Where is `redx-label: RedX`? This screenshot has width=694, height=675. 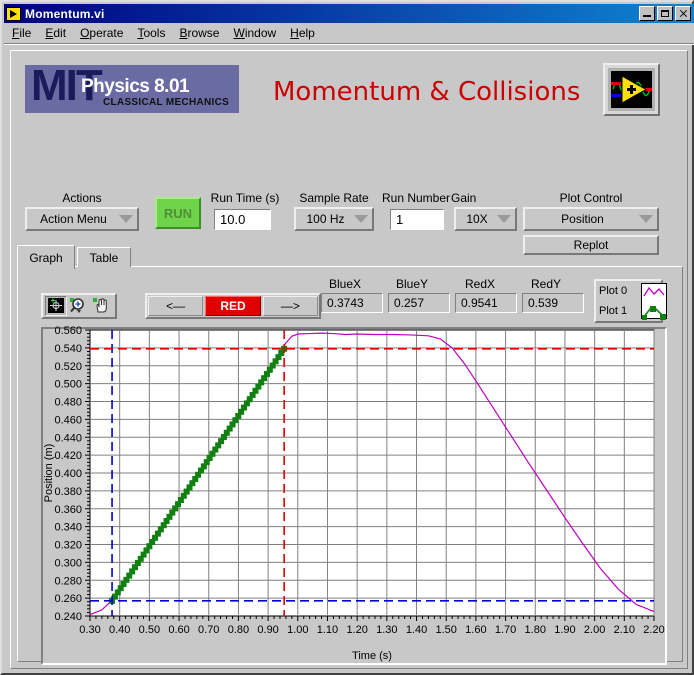 redx-label: RedX is located at coordinates (480, 284).